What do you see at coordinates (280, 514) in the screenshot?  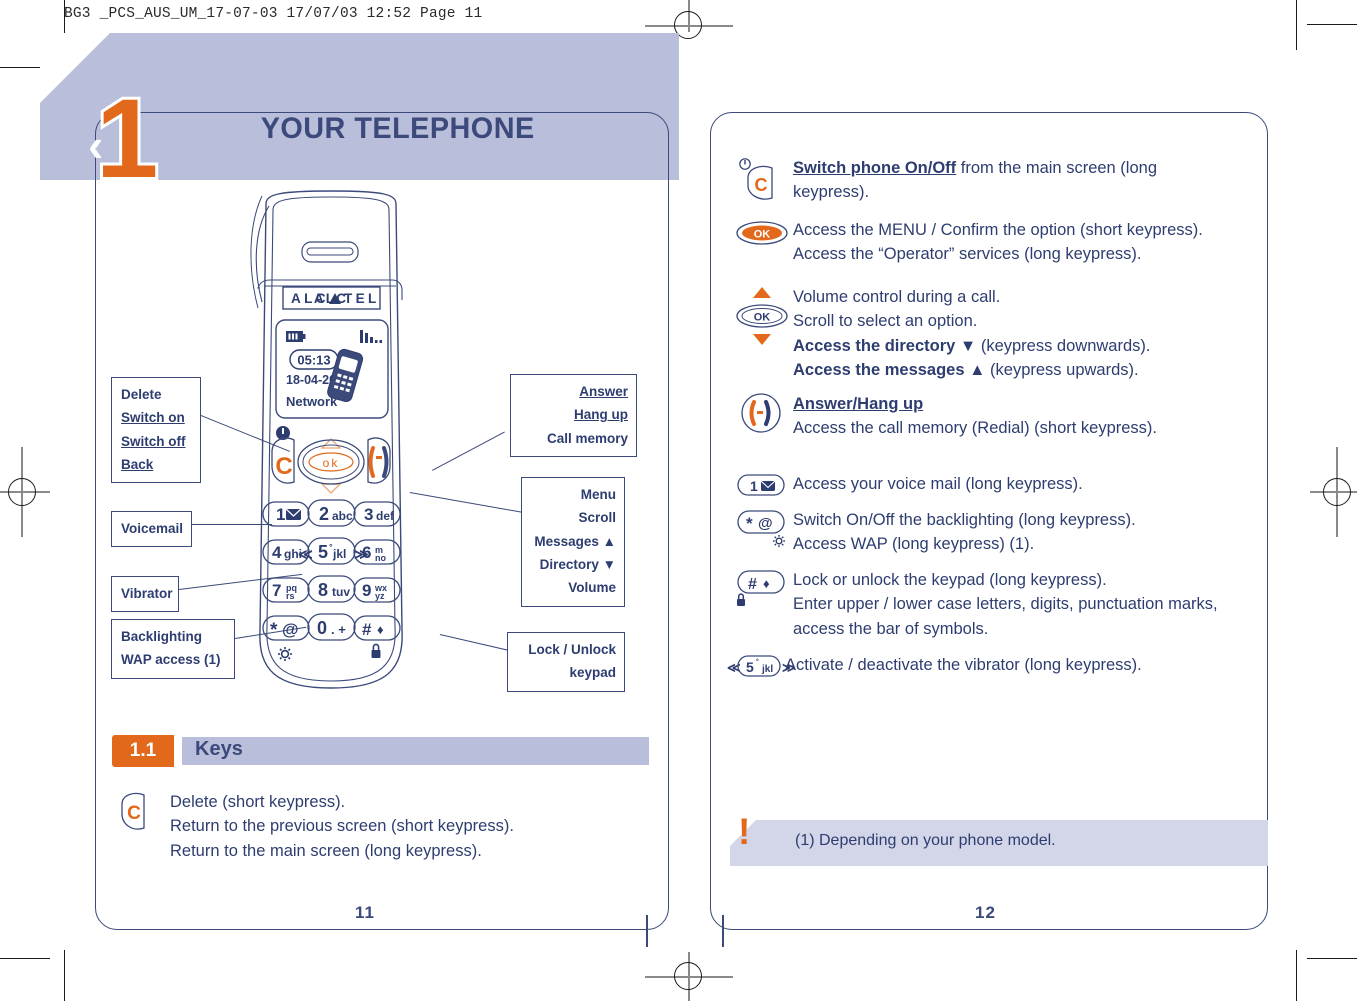 I see `svg-text: 1` at bounding box center [280, 514].